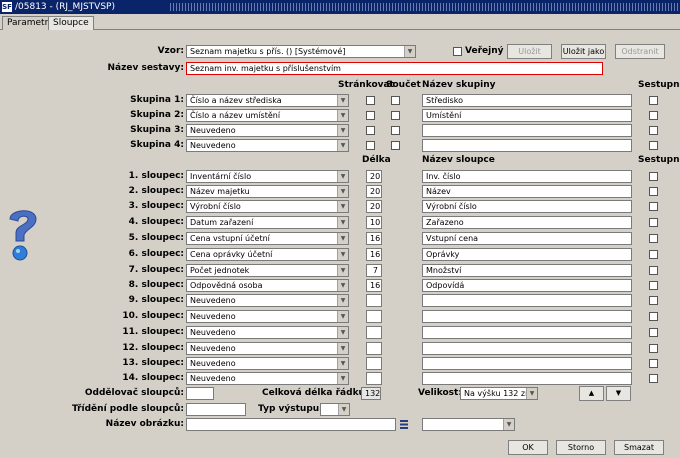 The height and width of the screenshot is (458, 680). I want to click on ulozit-button: Uložit, so click(529, 51).